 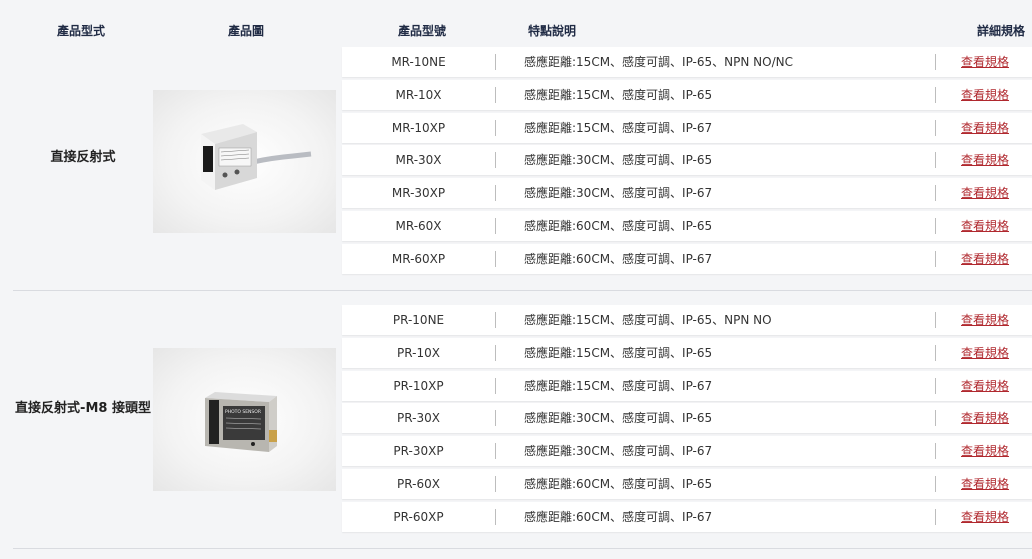 I want to click on product-model: MR-10X, so click(x=418, y=95).